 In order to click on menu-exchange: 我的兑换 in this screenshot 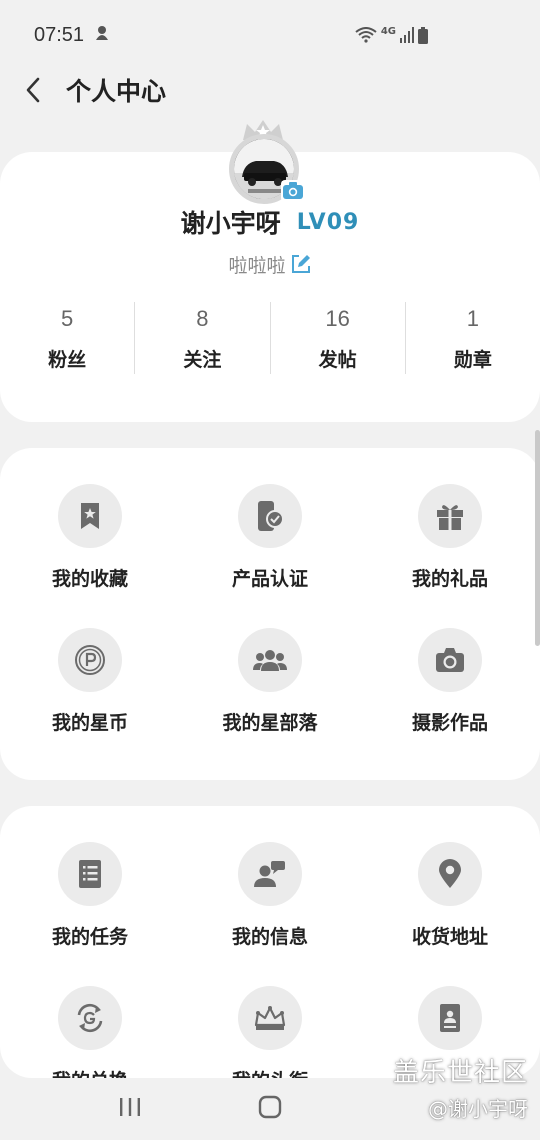, I will do `click(90, 1032)`.